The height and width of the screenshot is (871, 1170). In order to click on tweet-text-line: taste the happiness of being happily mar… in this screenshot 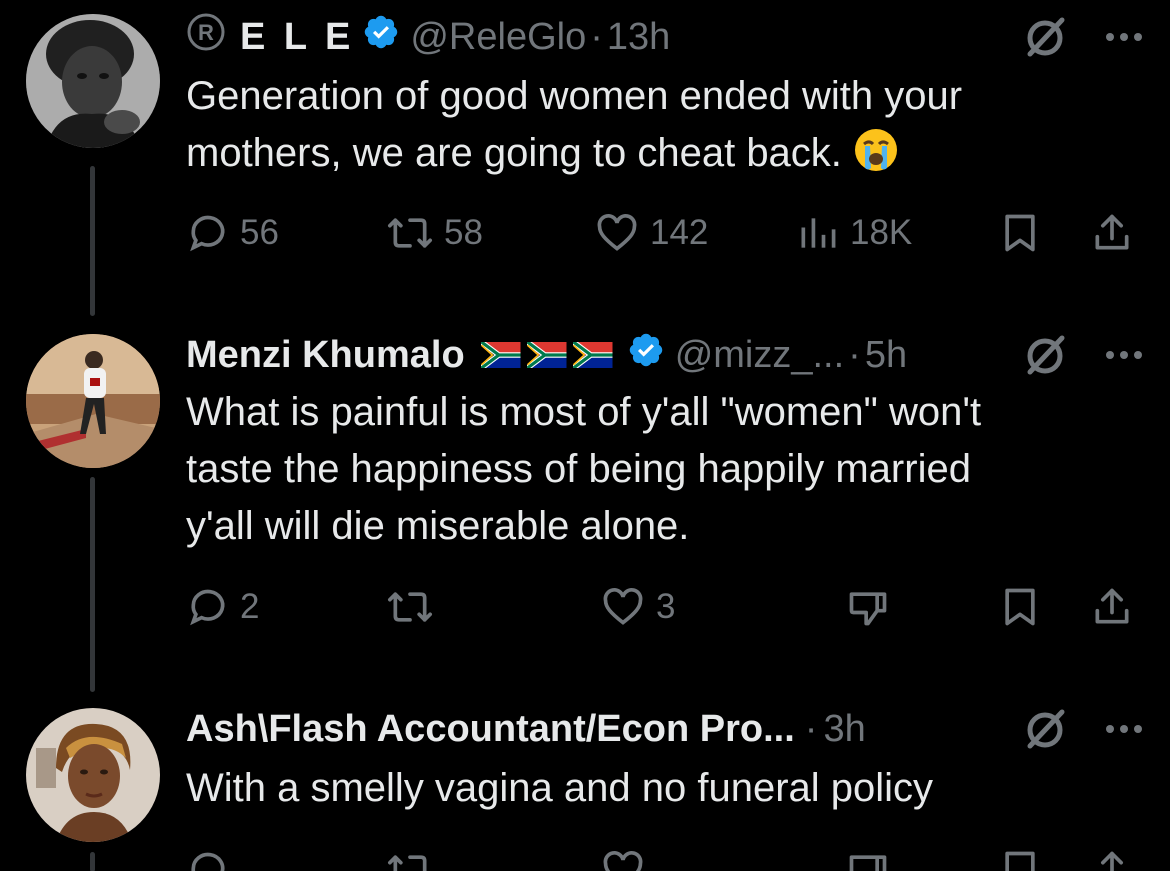, I will do `click(578, 469)`.